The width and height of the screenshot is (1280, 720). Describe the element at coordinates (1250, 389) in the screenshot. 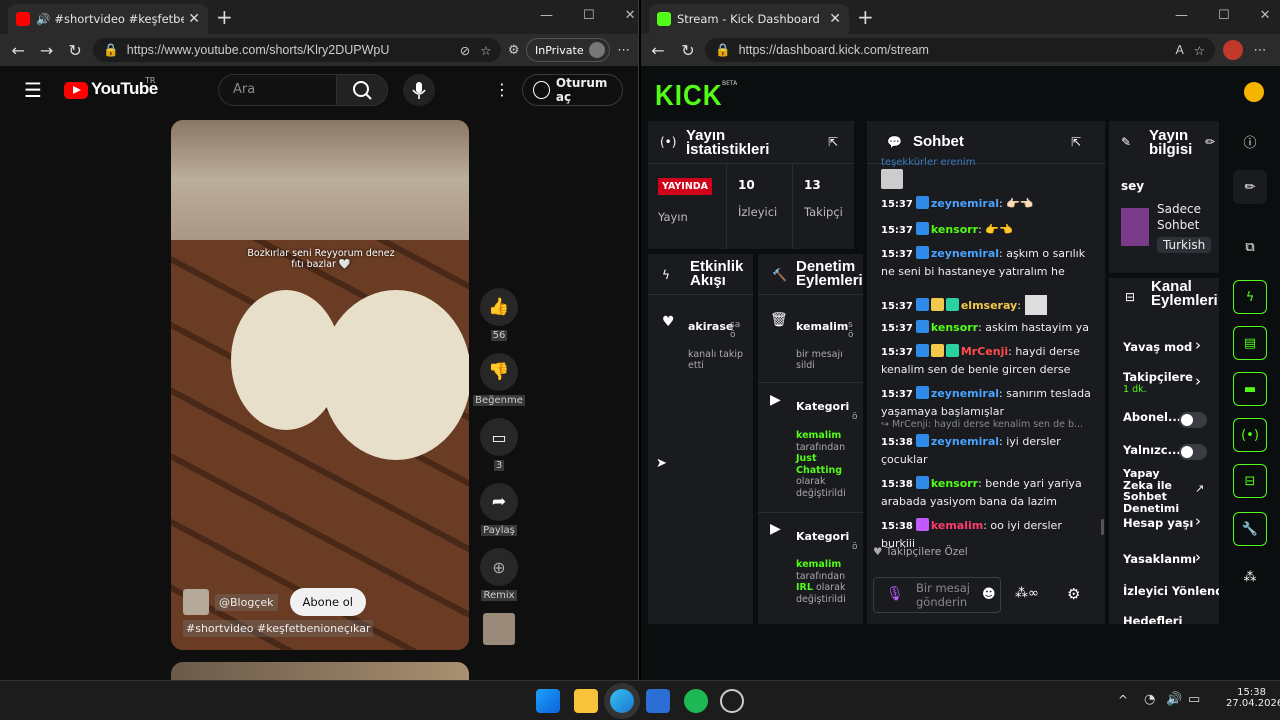

I see `chat-bubble-icon: ▬` at that location.